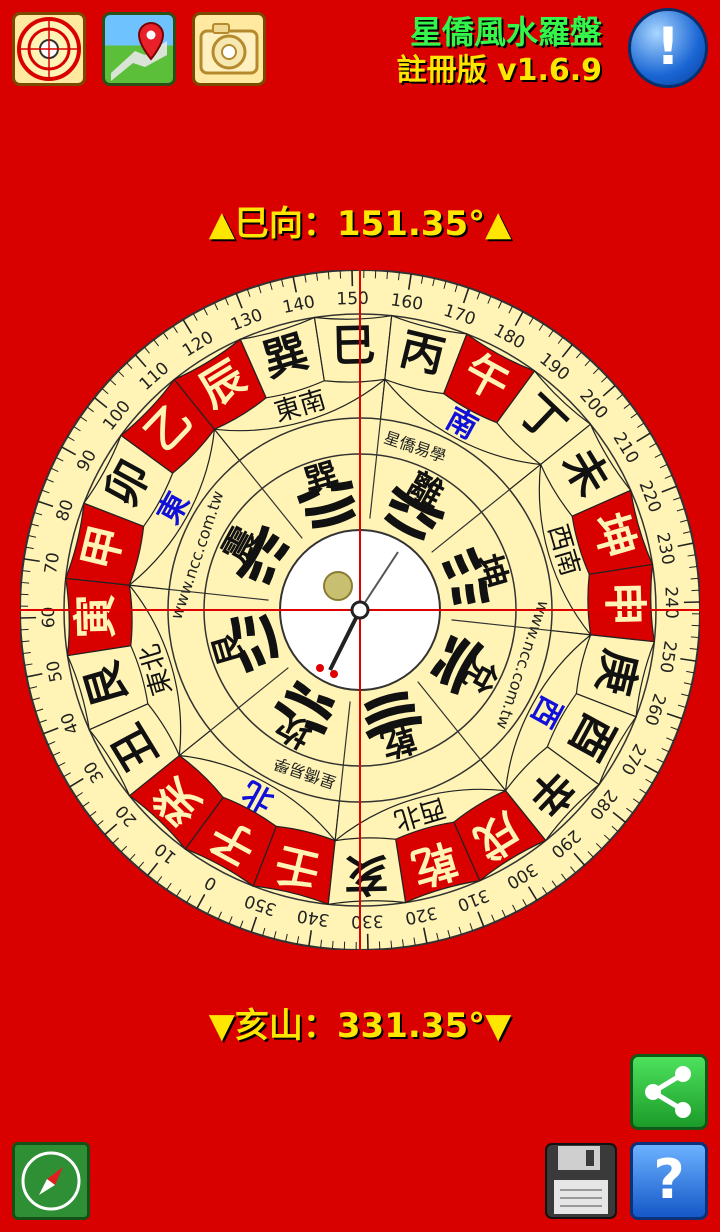 The image size is (720, 1232). I want to click on degree-label: 70, so click(52, 563).